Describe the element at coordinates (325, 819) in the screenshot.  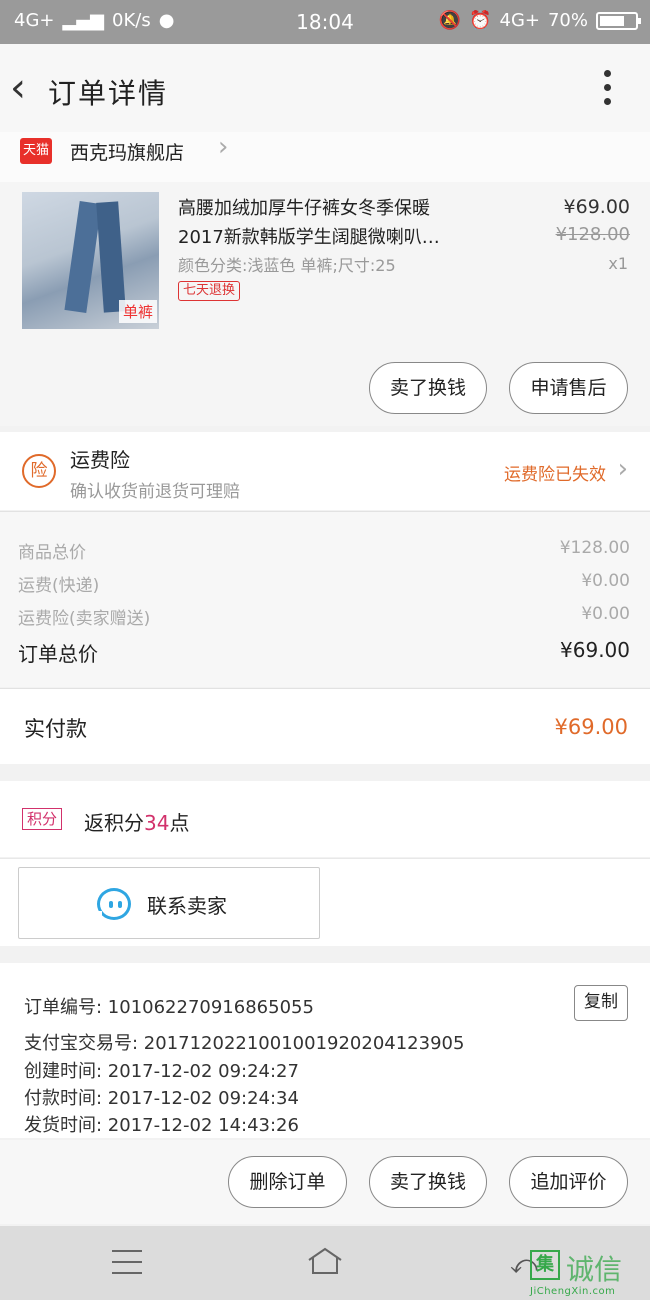
I see `points-row: 积分 返积分34点` at that location.